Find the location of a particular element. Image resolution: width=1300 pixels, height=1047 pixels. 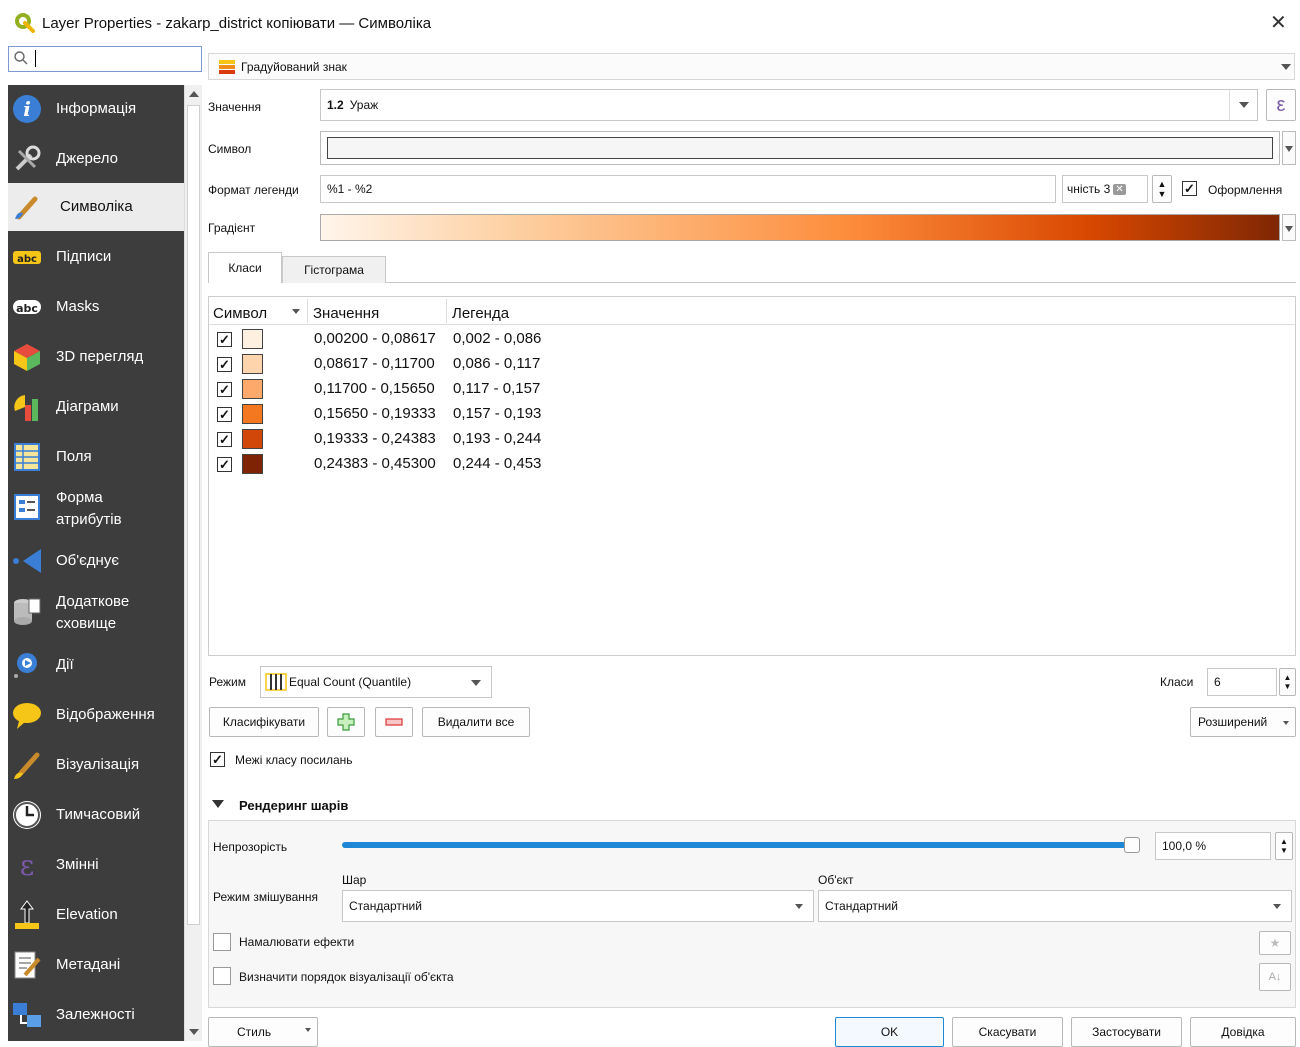

advanced-menu-button: Розширений is located at coordinates (1243, 722).